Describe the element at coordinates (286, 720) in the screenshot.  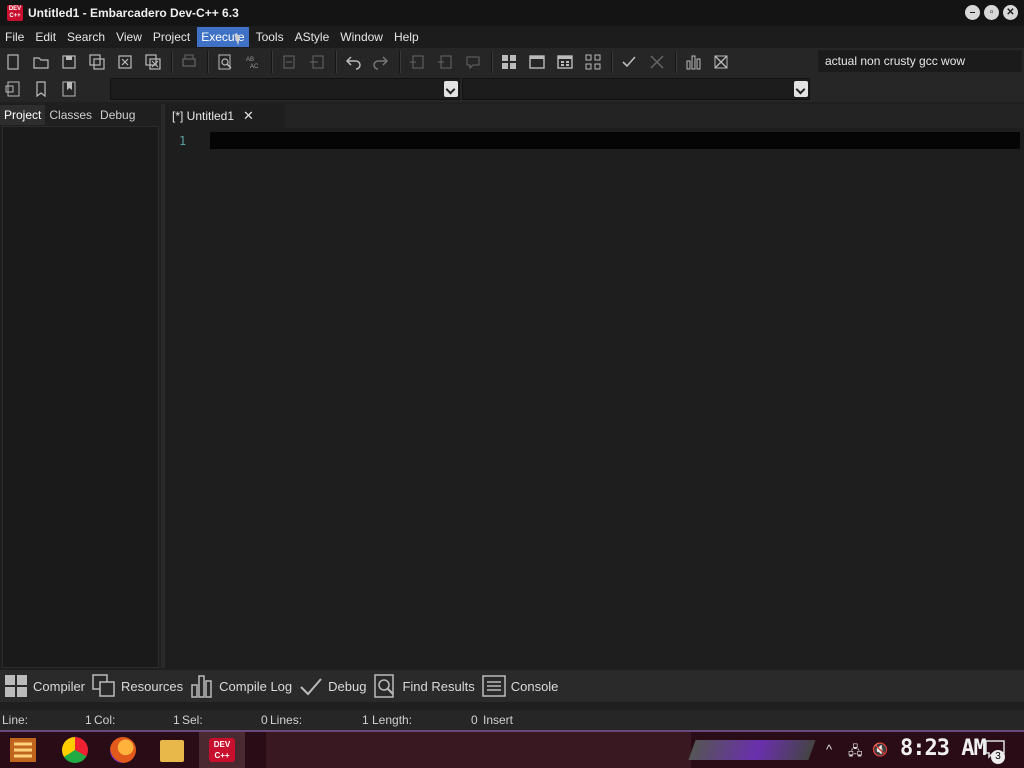
I see `status-lines-label: Lines:` at that location.